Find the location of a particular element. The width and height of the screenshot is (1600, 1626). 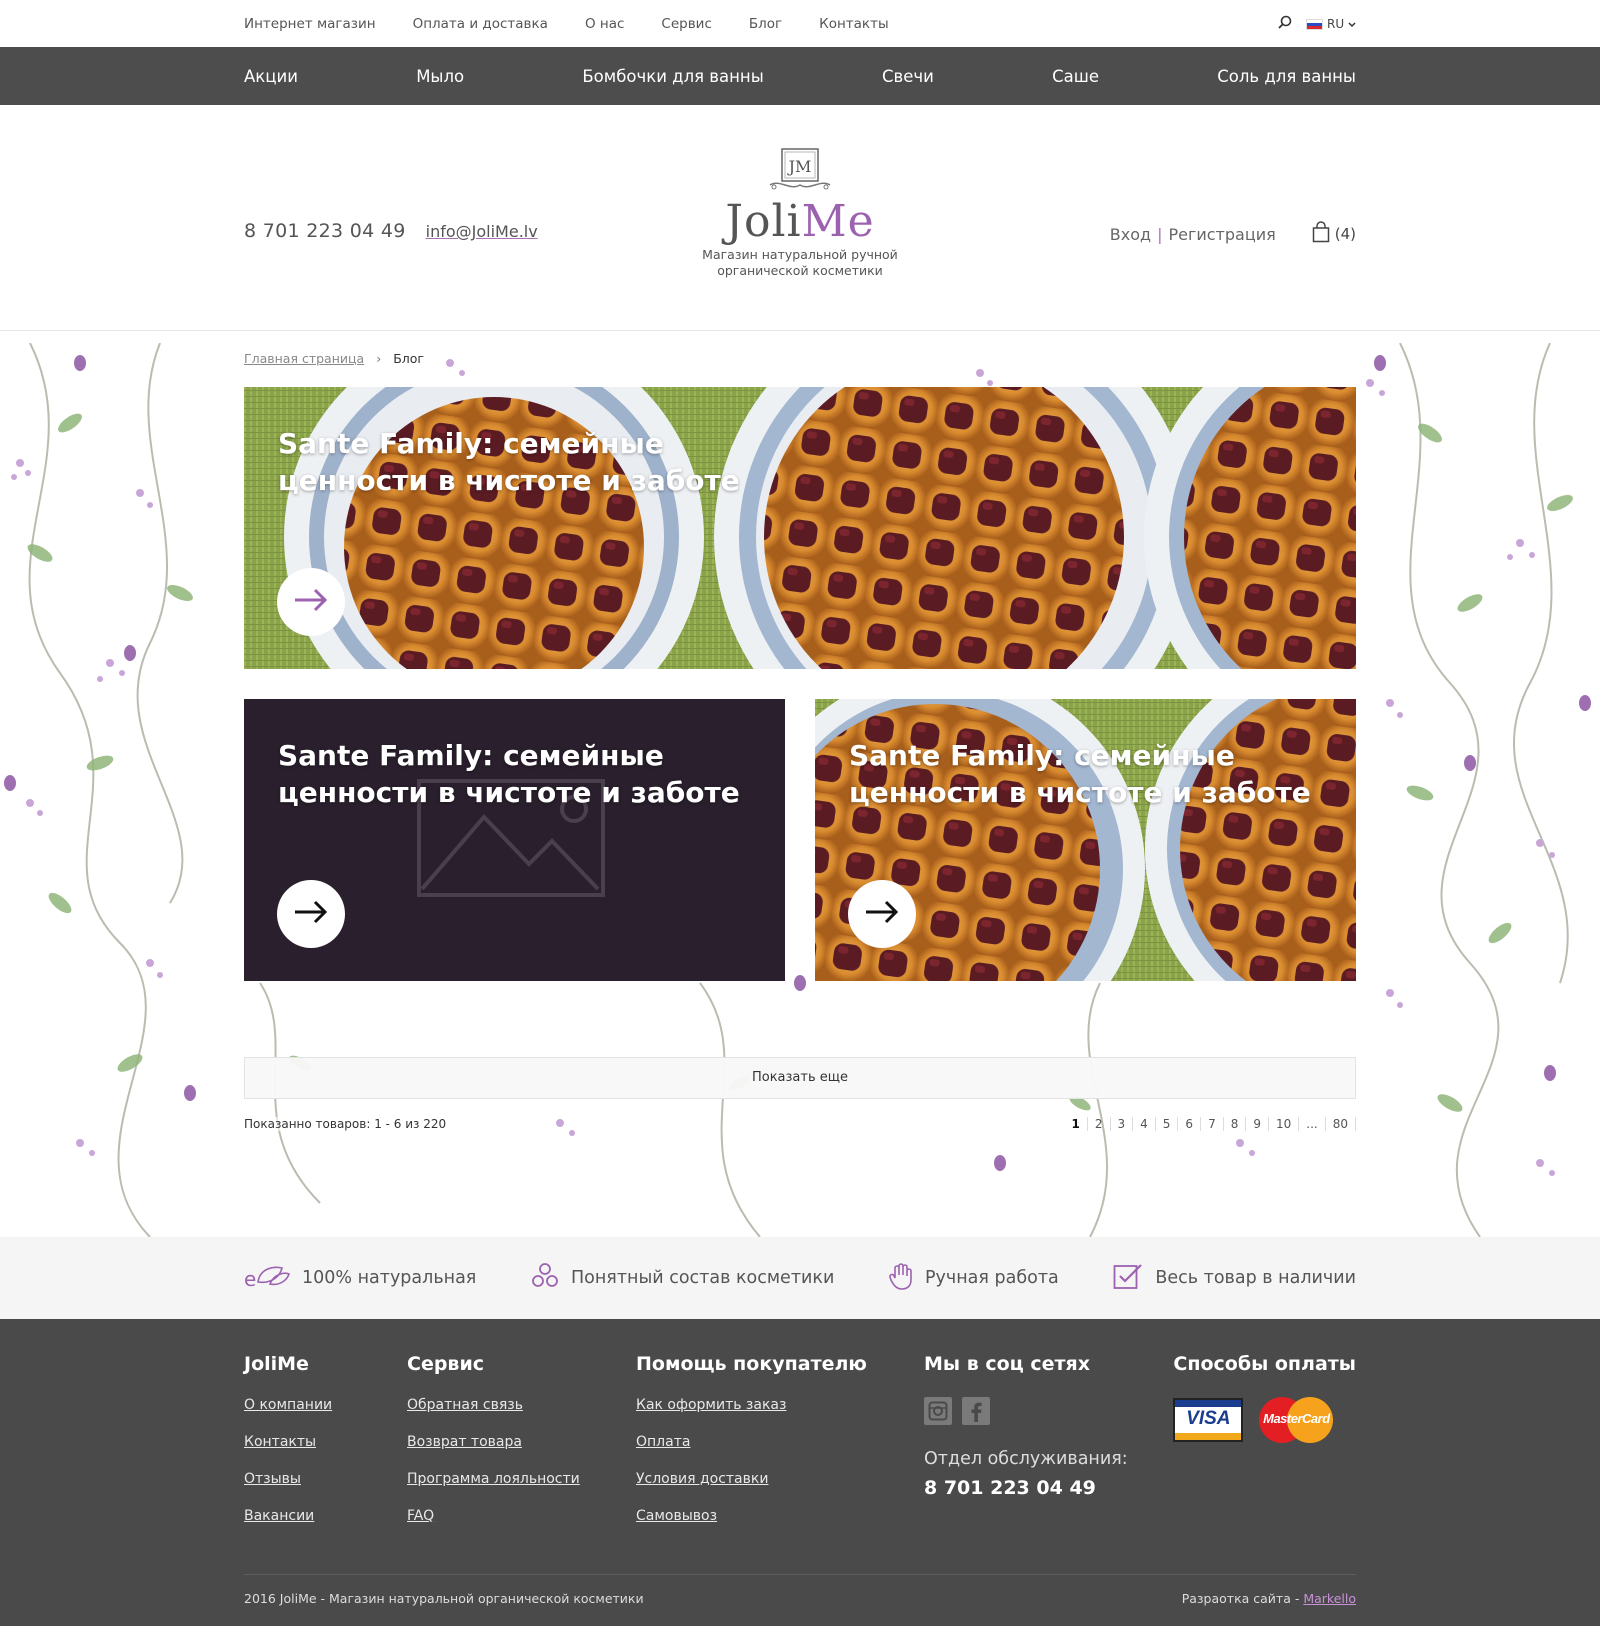

category-soap: Мыло is located at coordinates (440, 76).